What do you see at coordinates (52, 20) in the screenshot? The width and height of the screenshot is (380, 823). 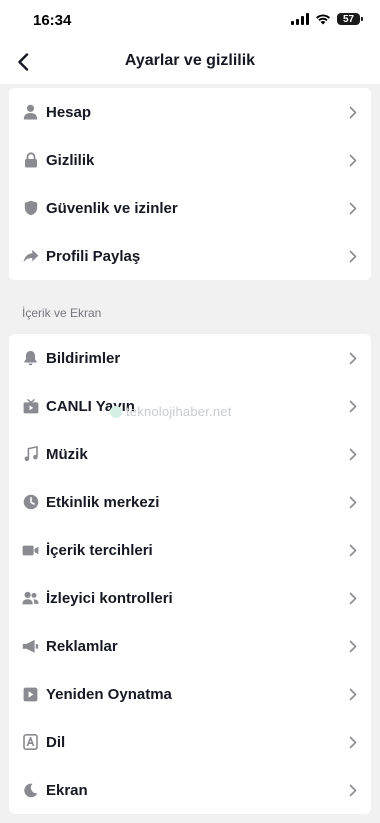 I see `status-time: 16:34` at bounding box center [52, 20].